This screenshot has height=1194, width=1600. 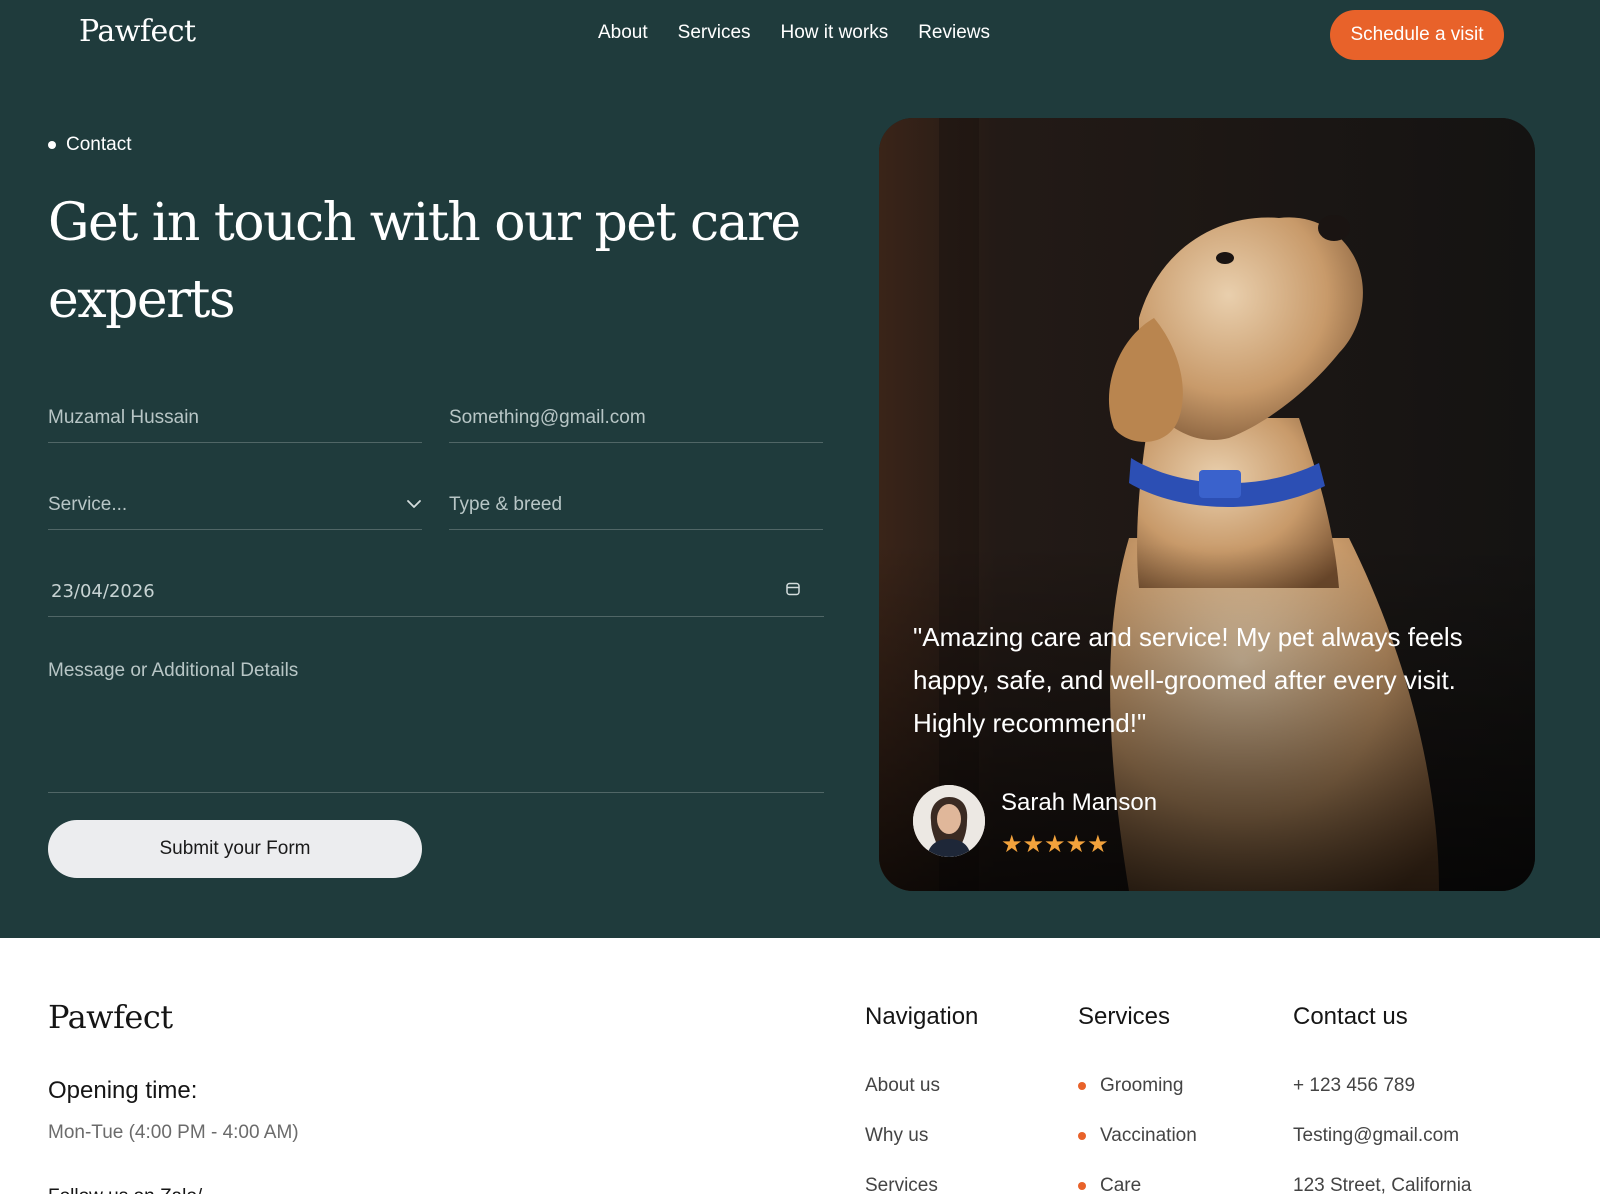 What do you see at coordinates (793, 591) in the screenshot?
I see `calendar-icon` at bounding box center [793, 591].